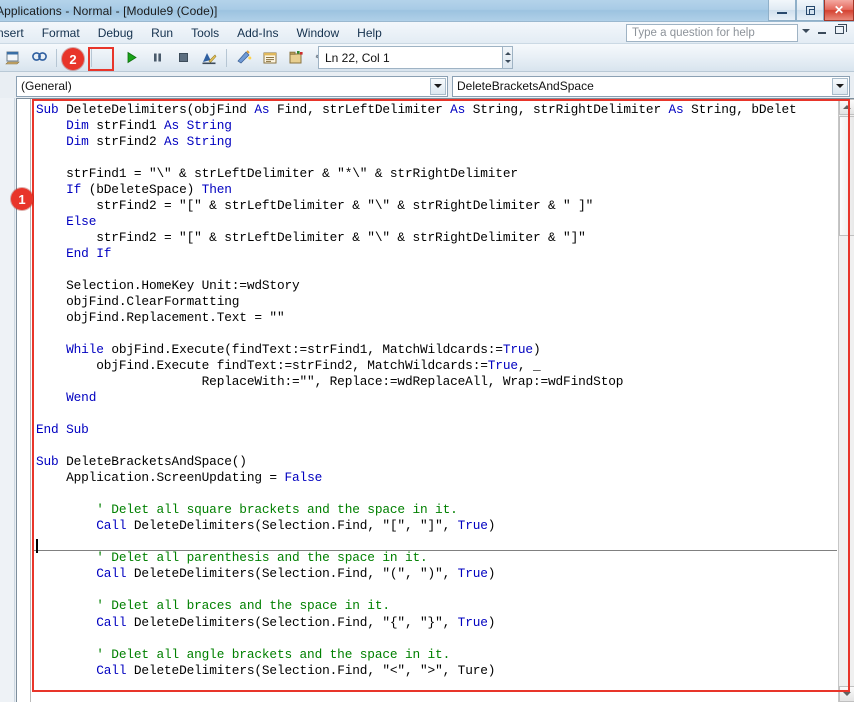 This screenshot has width=854, height=702. Describe the element at coordinates (244, 58) in the screenshot. I see `project-explorer-icon` at that location.